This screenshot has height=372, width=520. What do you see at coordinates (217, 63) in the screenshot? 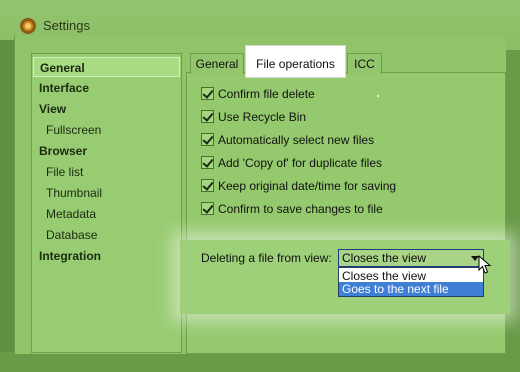
I see `tab-general: General` at bounding box center [217, 63].